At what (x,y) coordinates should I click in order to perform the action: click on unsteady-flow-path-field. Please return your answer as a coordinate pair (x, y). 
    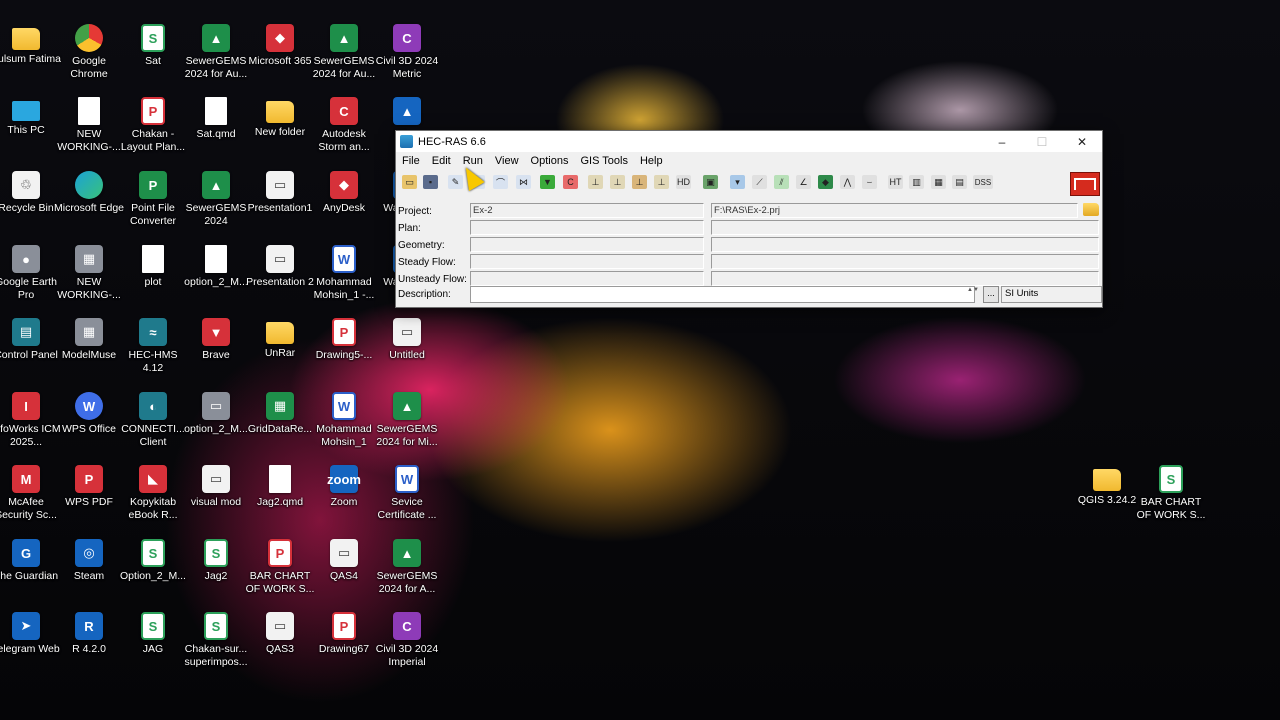
    Looking at the image, I should click on (905, 278).